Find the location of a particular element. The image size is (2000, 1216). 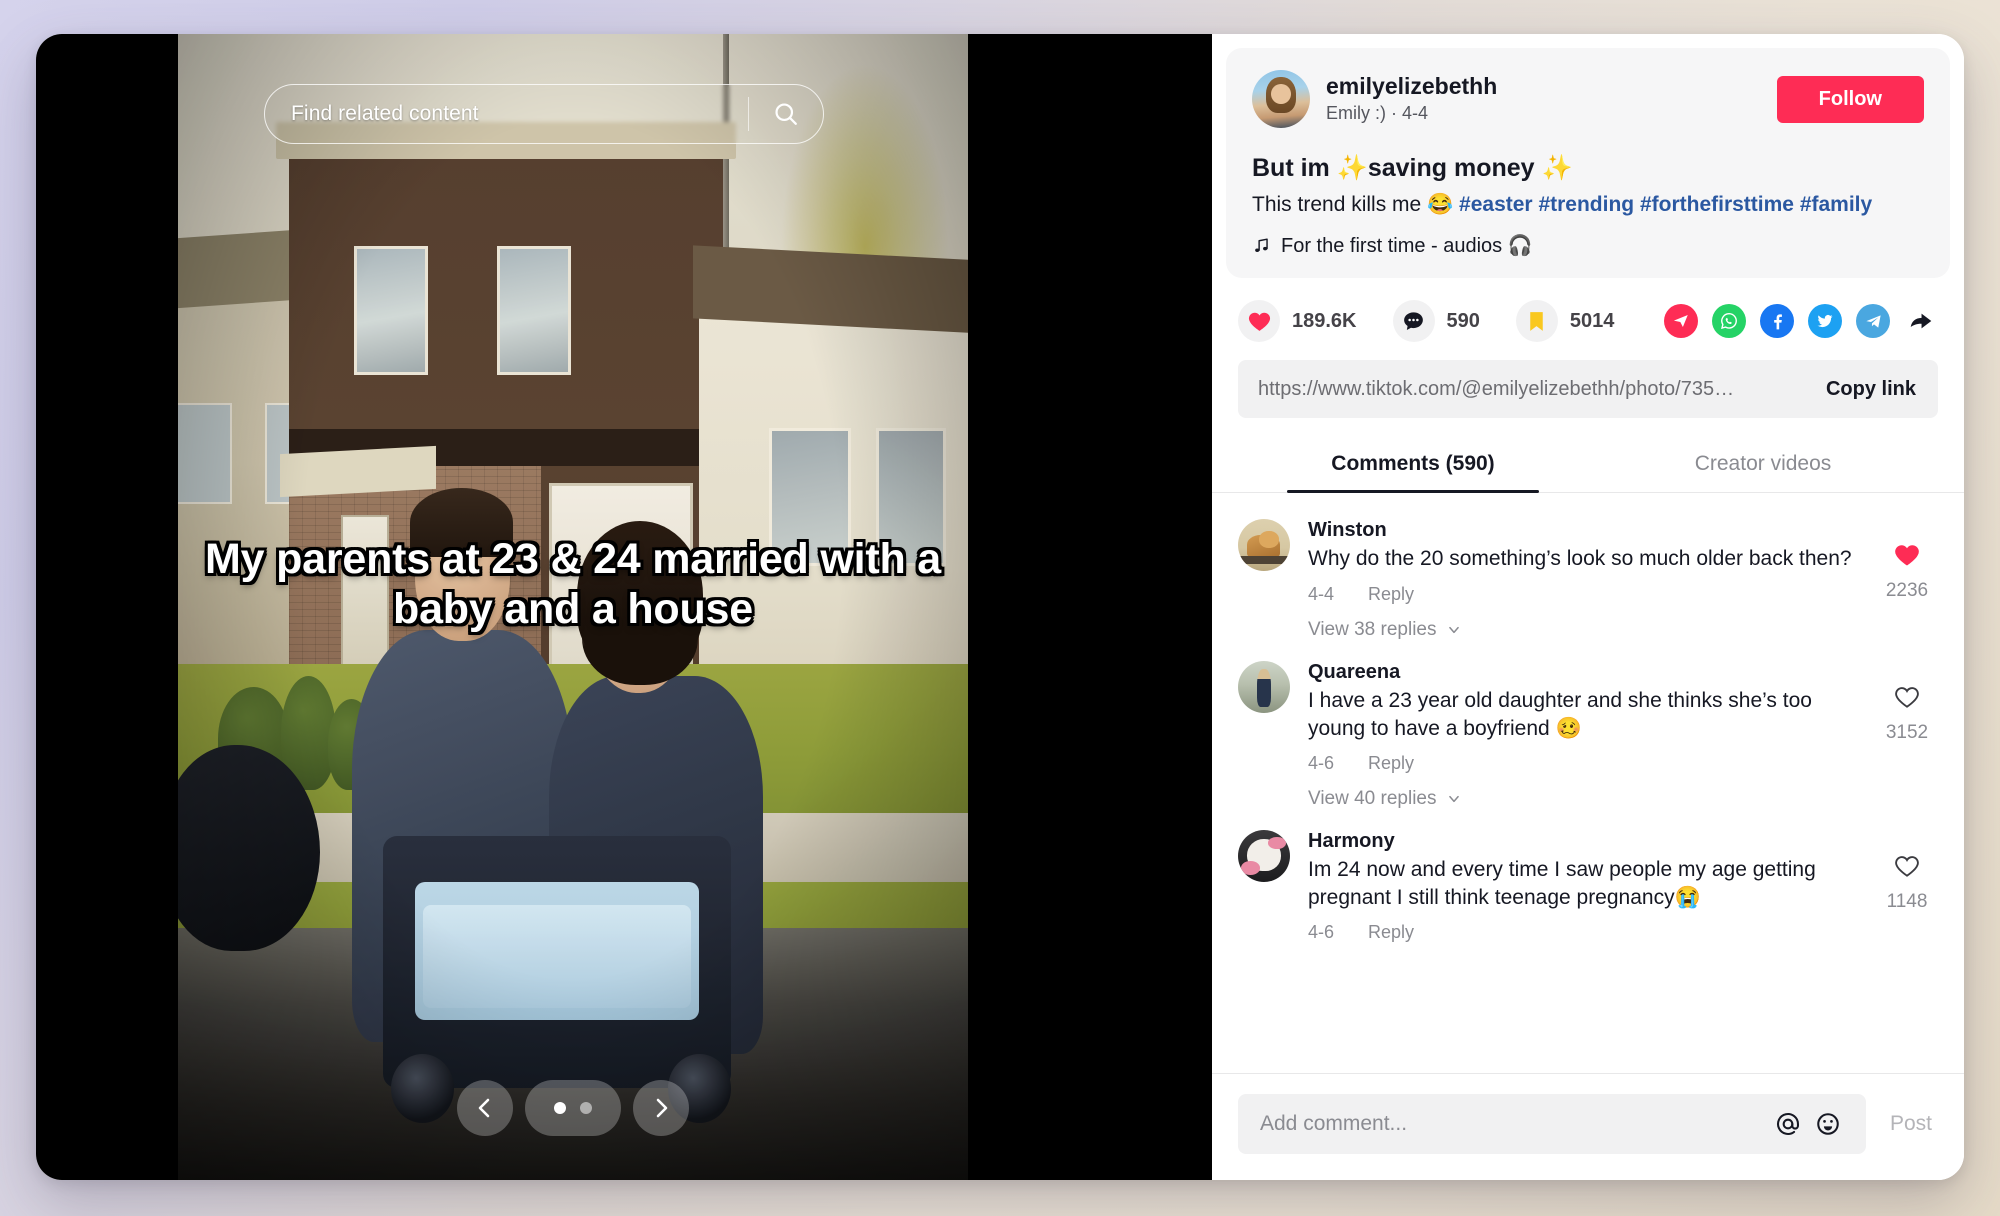

view-replies-button: View 40 replies is located at coordinates (1583, 799).